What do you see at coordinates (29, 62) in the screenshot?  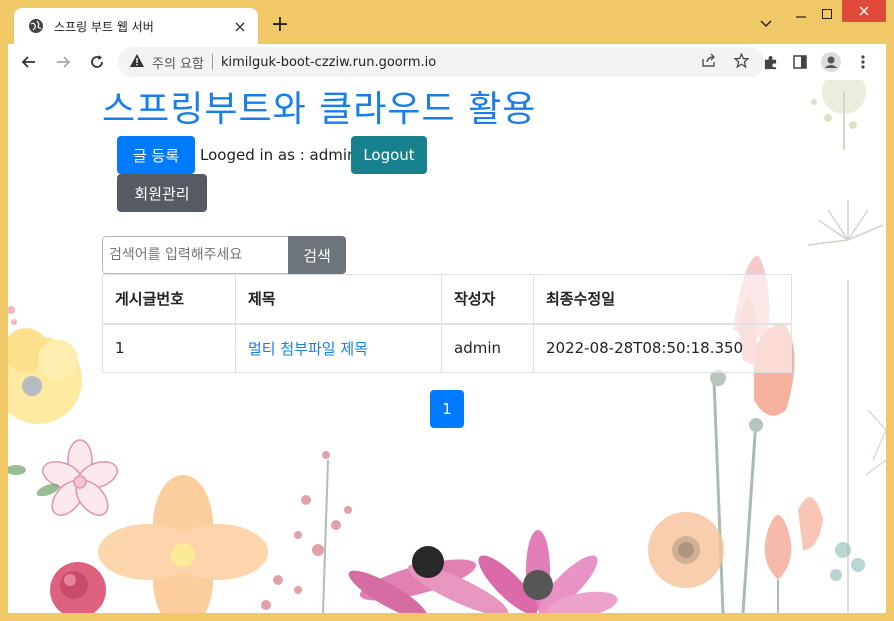 I see `back-arrow-icon` at bounding box center [29, 62].